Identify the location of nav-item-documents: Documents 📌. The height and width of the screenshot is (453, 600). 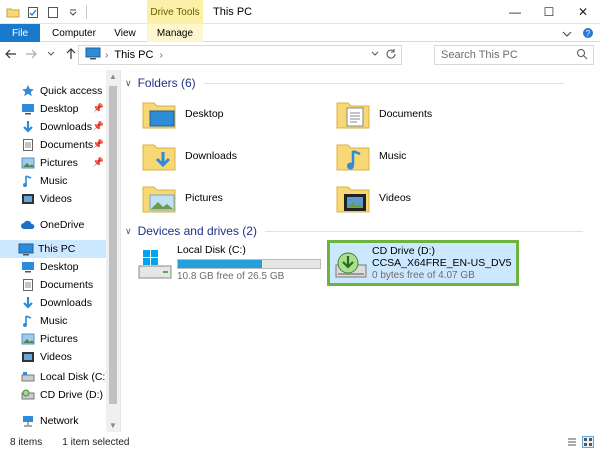
(63, 145).